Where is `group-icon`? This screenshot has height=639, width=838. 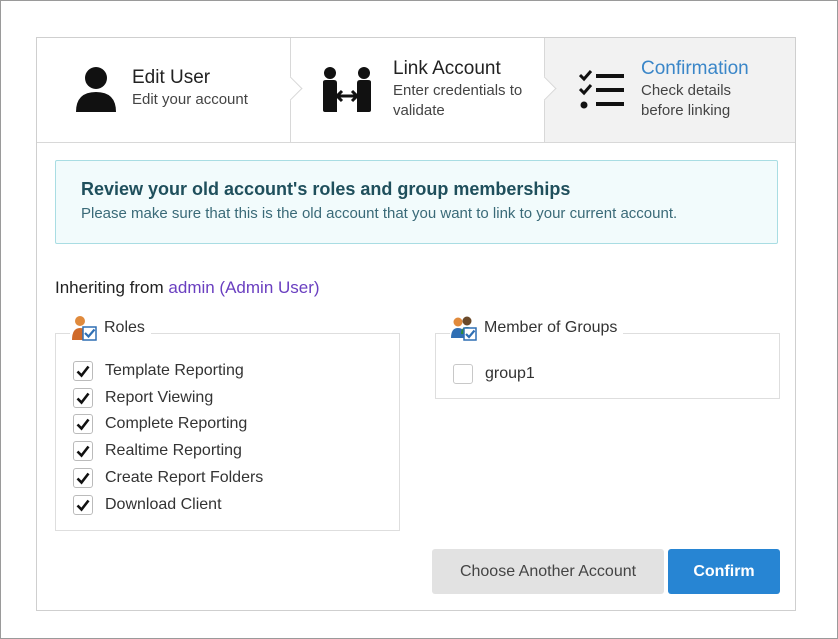
group-icon is located at coordinates (464, 328).